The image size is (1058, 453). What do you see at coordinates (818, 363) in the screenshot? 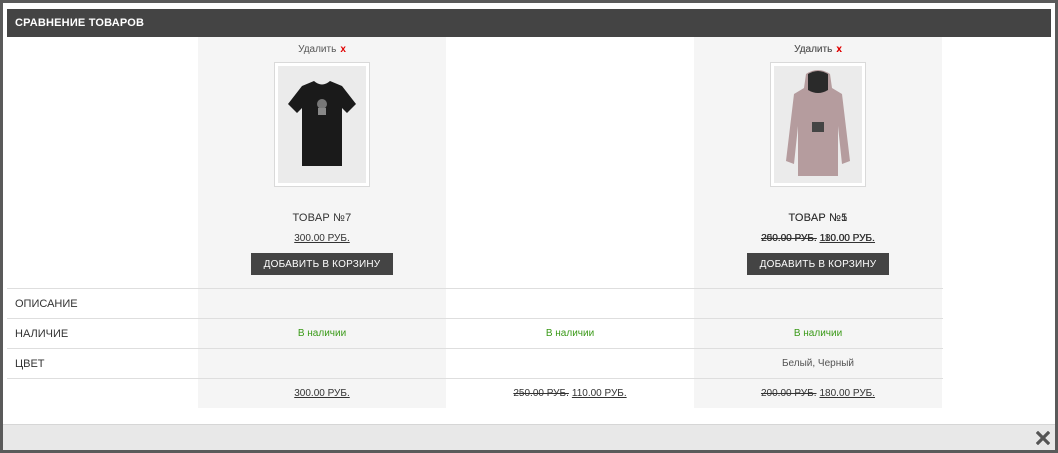
I see `color-value: Белый, Черный` at bounding box center [818, 363].